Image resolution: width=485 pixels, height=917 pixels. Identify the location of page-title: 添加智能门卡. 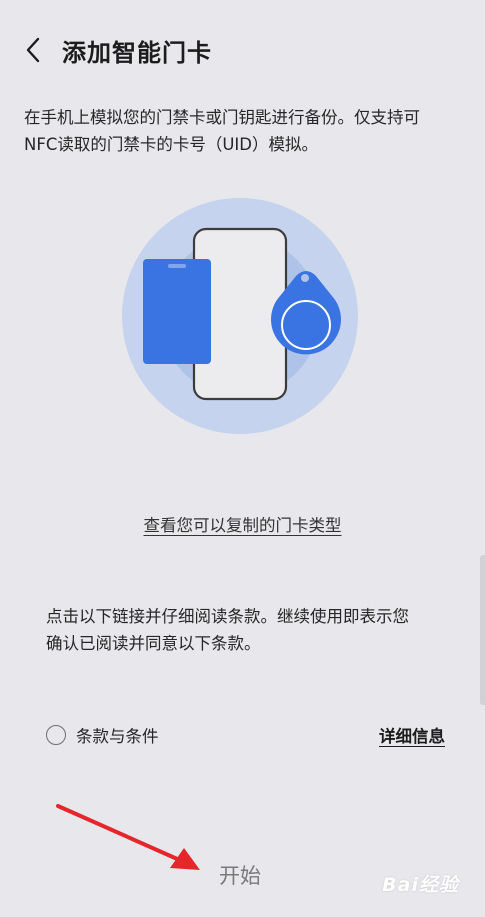
(137, 52).